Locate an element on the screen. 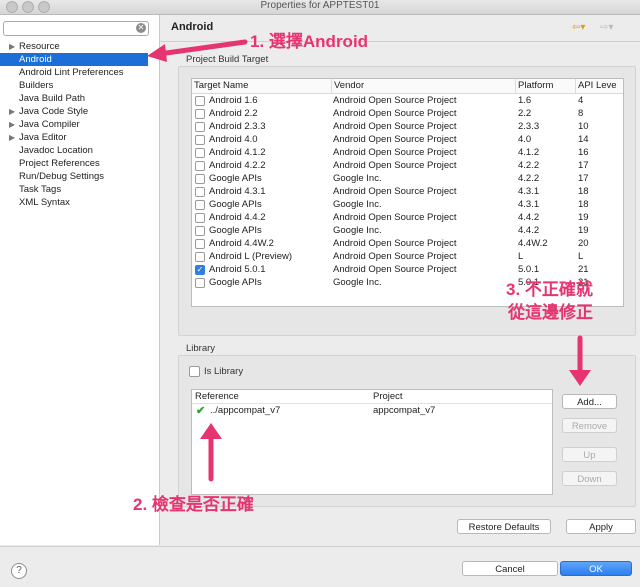  cell-name: Android L (Preview) is located at coordinates (251, 256).